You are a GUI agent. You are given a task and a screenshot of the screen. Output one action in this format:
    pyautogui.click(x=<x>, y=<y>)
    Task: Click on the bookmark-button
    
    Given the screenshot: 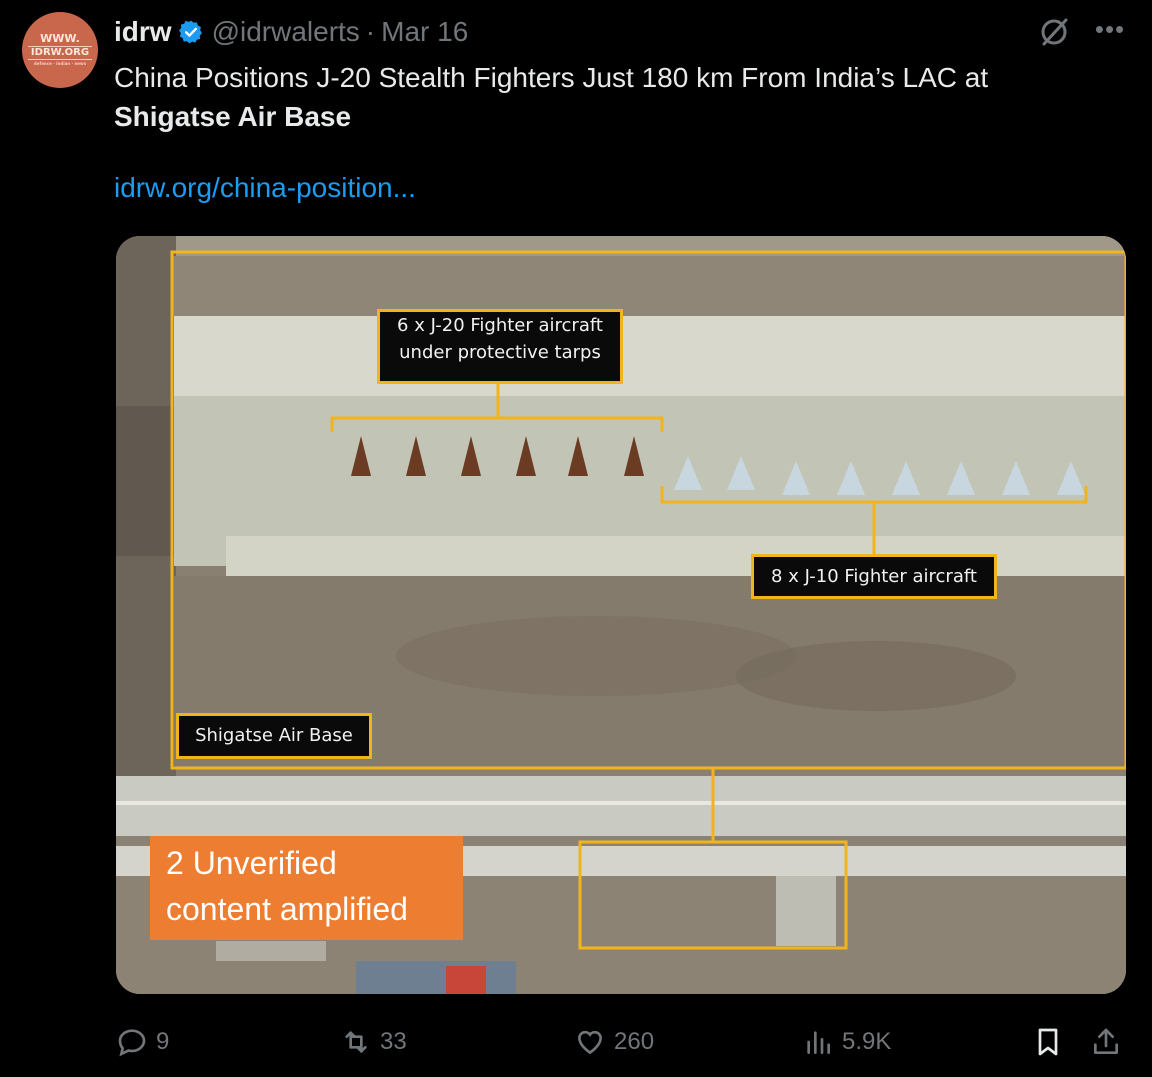 What is the action you would take?
    pyautogui.click(x=1052, y=1042)
    